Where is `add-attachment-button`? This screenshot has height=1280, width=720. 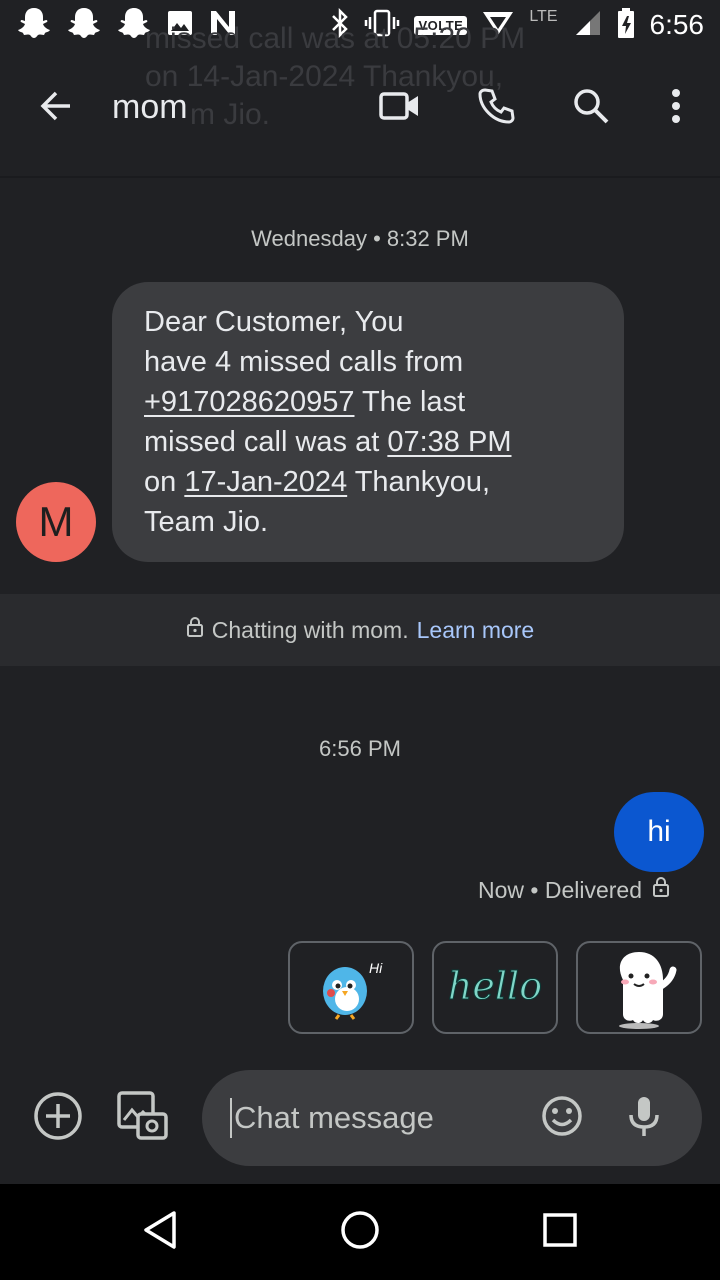 add-attachment-button is located at coordinates (58, 1118).